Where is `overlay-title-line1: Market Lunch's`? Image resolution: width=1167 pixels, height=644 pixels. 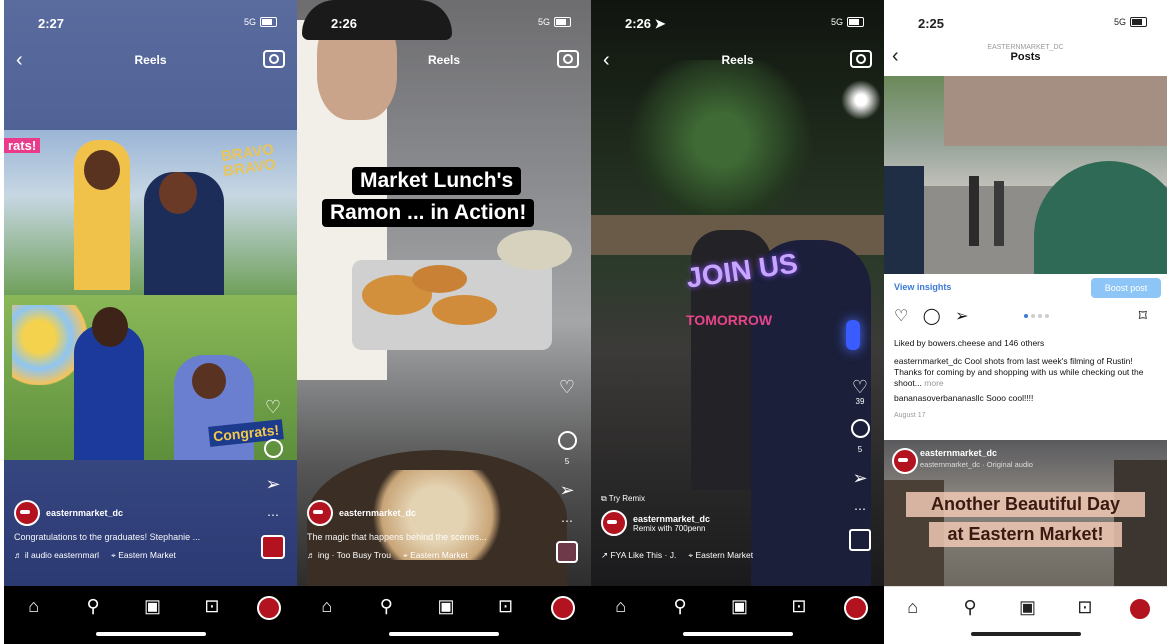 overlay-title-line1: Market Lunch's is located at coordinates (437, 181).